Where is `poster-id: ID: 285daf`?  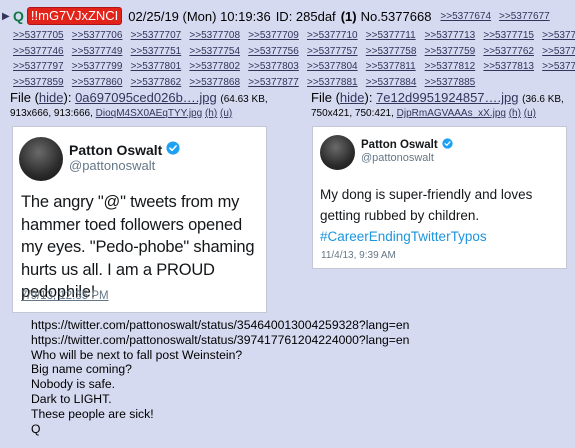 poster-id: ID: 285daf is located at coordinates (306, 16).